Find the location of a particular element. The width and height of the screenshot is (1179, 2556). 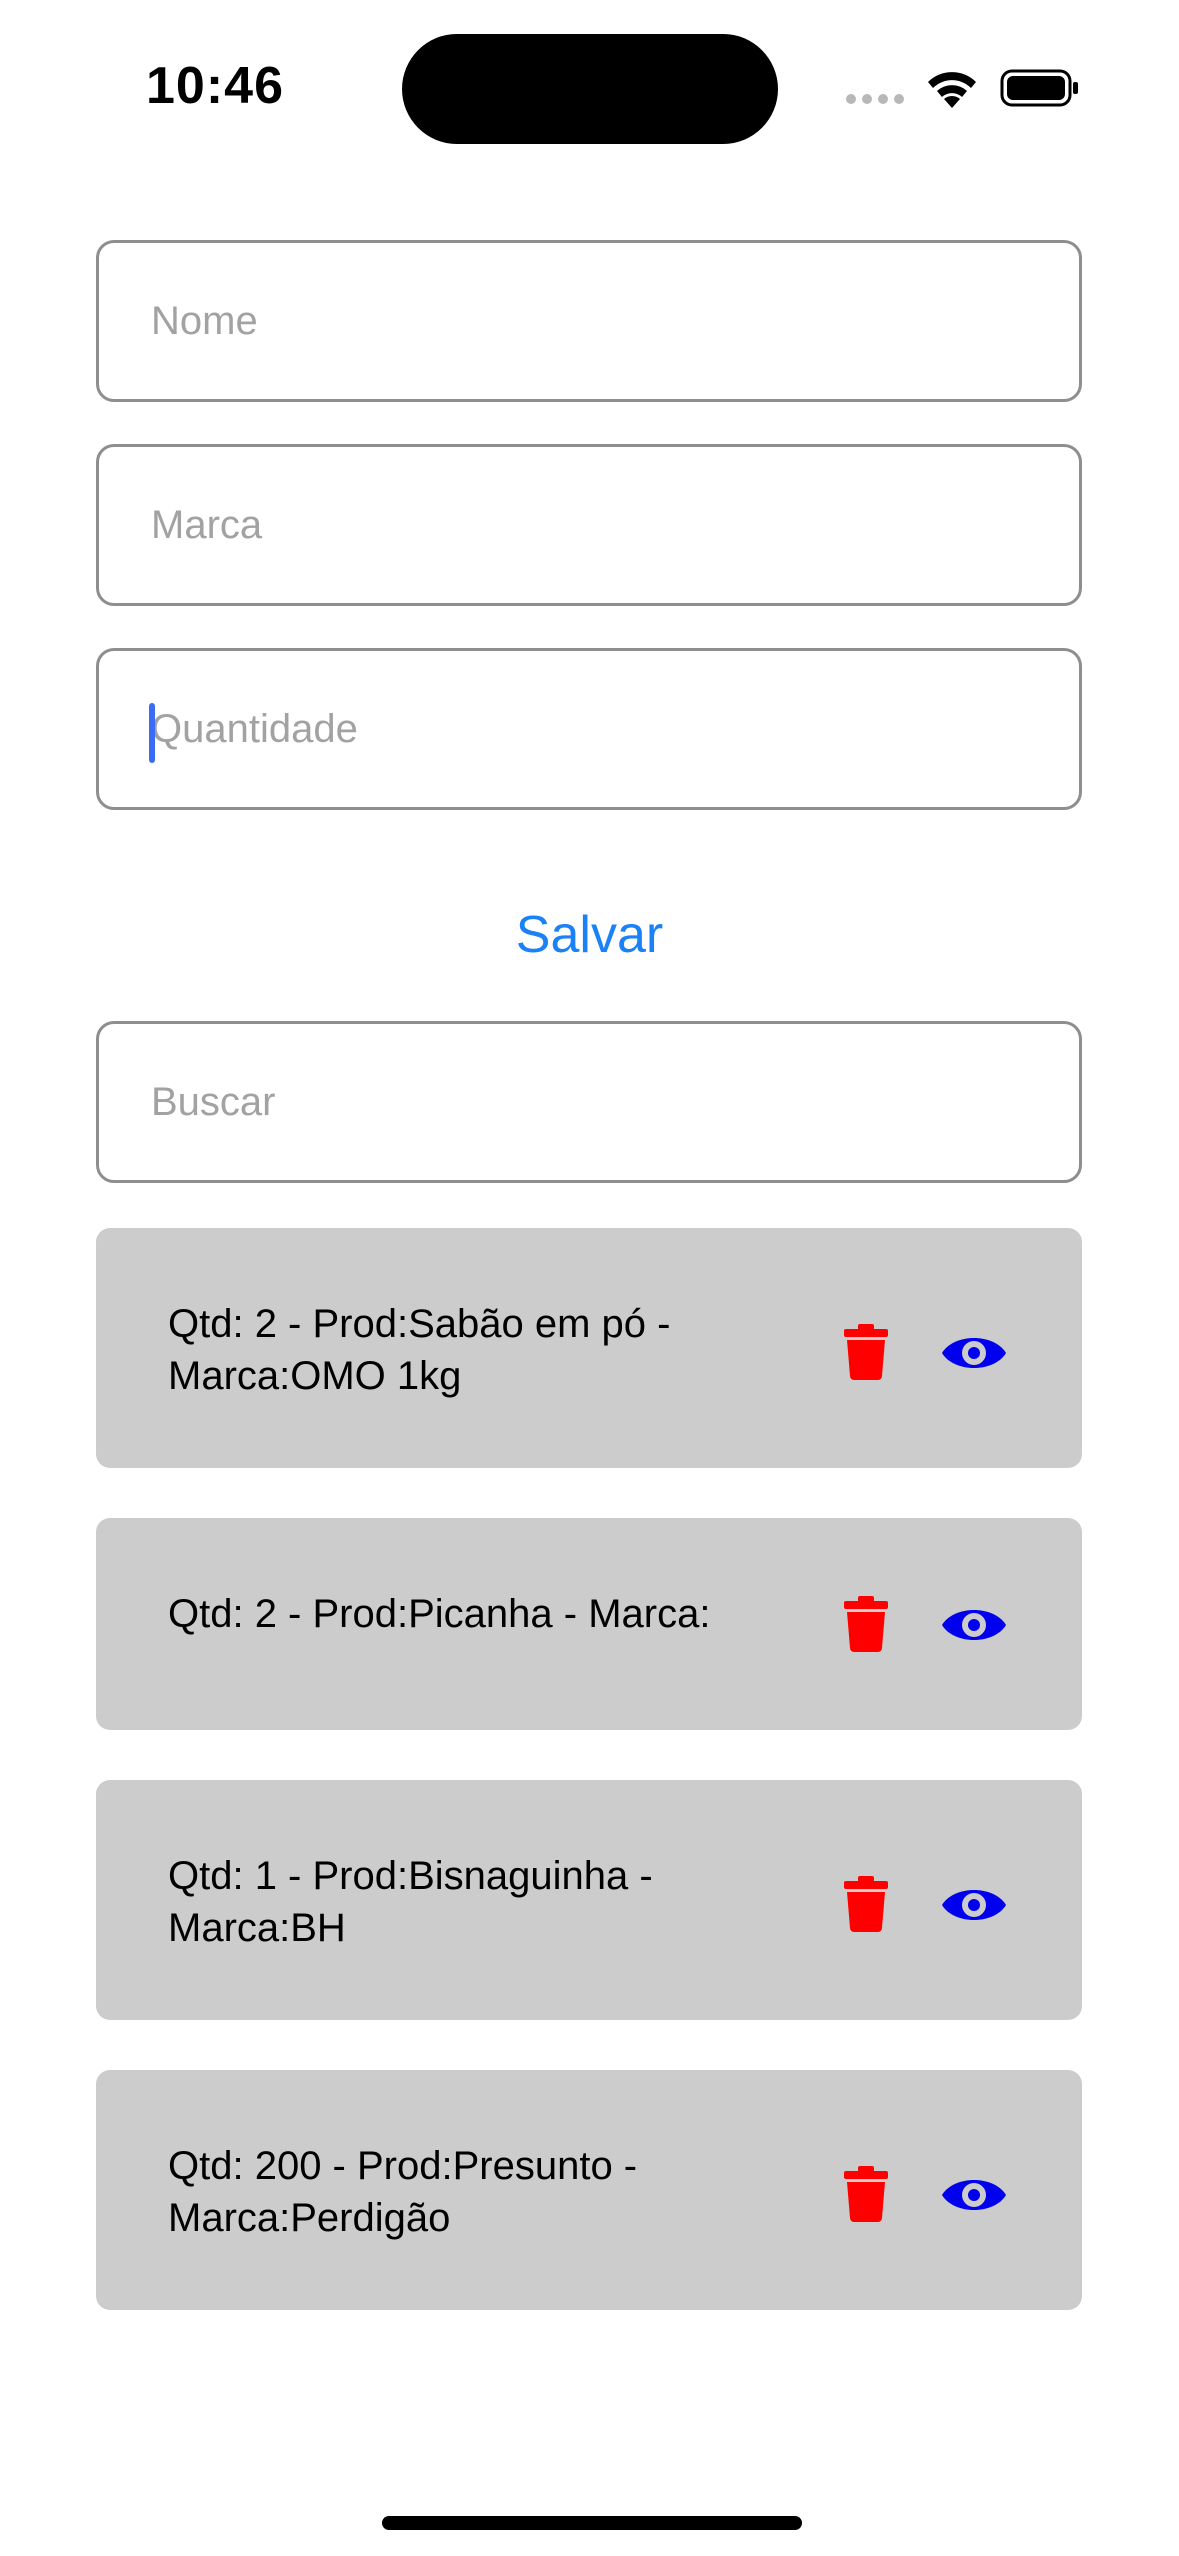

search-field is located at coordinates (589, 1102).